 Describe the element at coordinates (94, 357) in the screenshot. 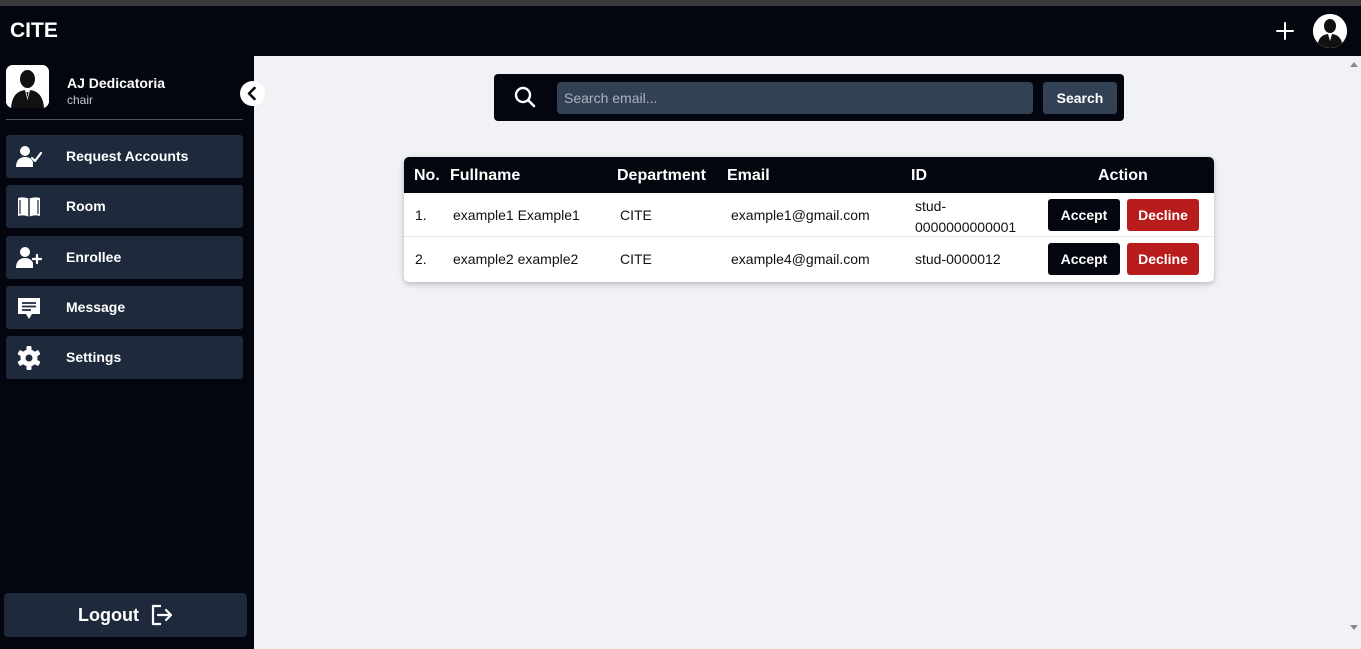

I see `sidebar-item-label: Settings` at that location.